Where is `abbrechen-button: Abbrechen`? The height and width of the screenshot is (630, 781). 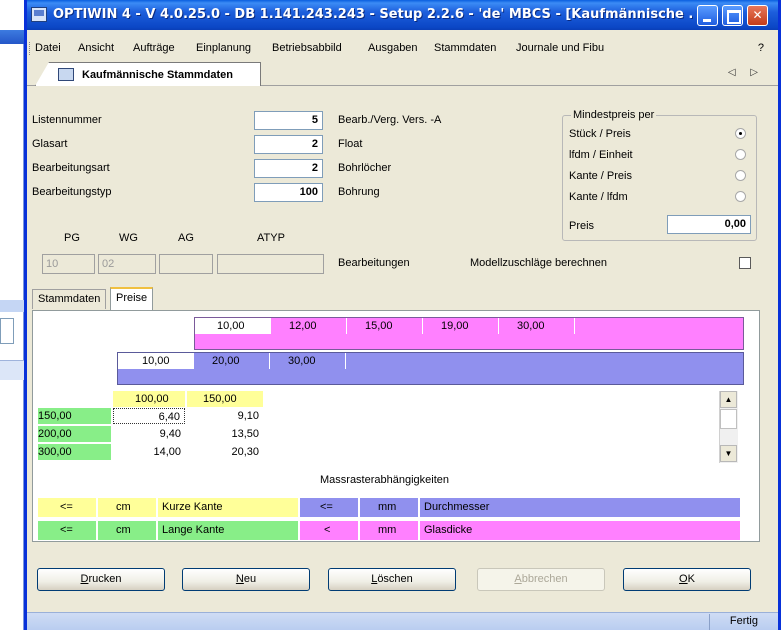
abbrechen-button: Abbrechen is located at coordinates (541, 579).